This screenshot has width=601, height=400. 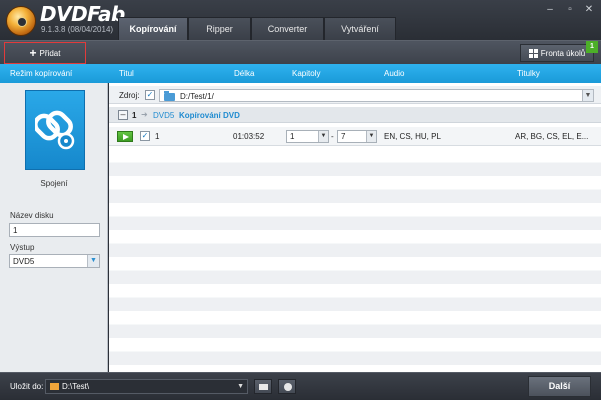 I want to click on column-chapters: Kapitoly, so click(x=306, y=73).